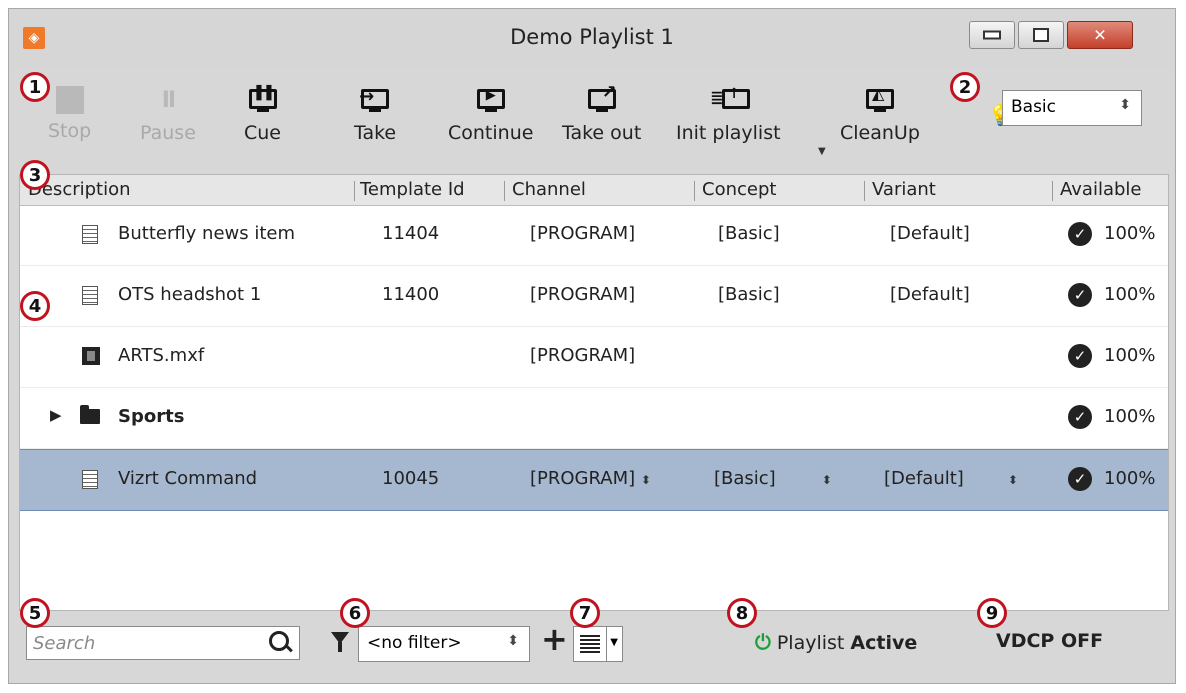  What do you see at coordinates (554, 639) in the screenshot?
I see `add-filter-button: +` at bounding box center [554, 639].